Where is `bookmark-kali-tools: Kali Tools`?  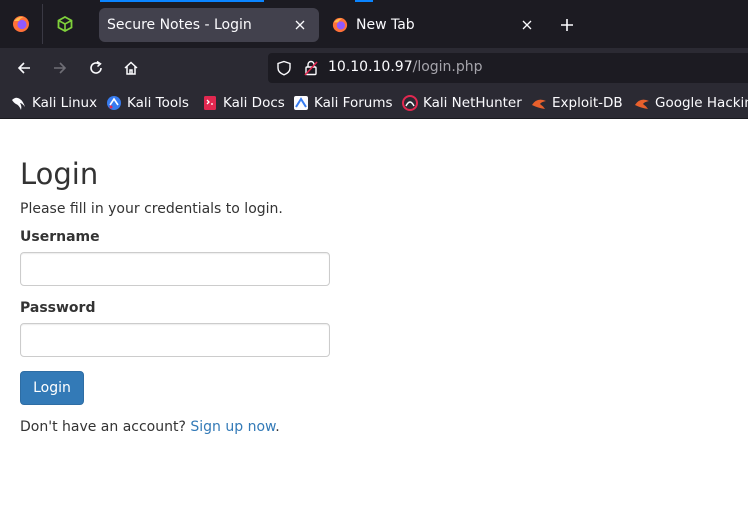
bookmark-kali-tools: Kali Tools is located at coordinates (147, 103).